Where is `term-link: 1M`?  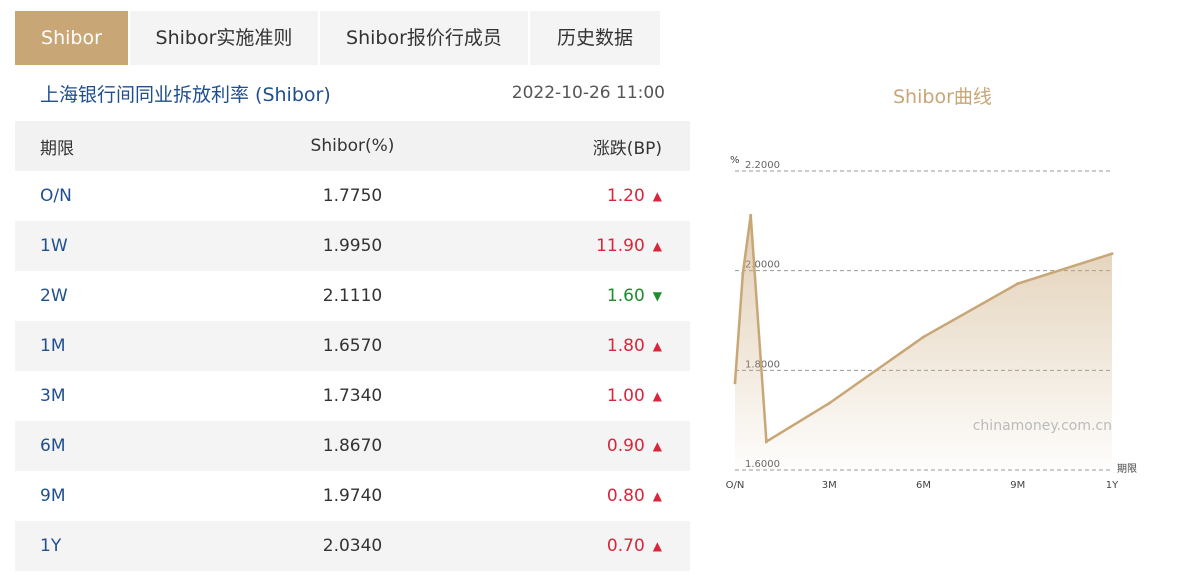 term-link: 1M is located at coordinates (52, 346).